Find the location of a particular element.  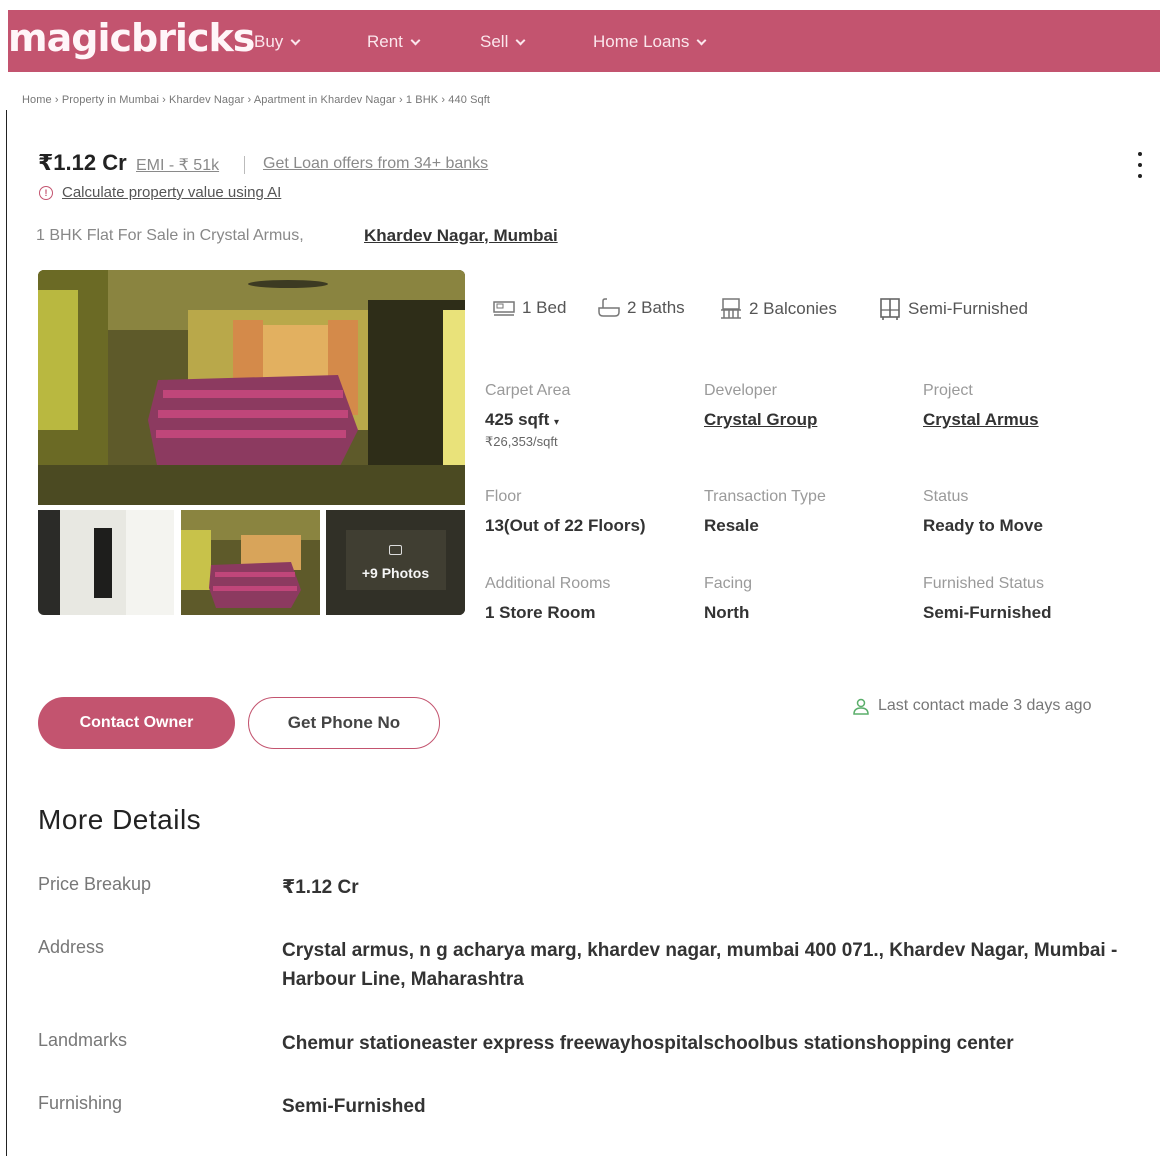

last-contact-text: Last contact made 3 days ago is located at coordinates (985, 705).